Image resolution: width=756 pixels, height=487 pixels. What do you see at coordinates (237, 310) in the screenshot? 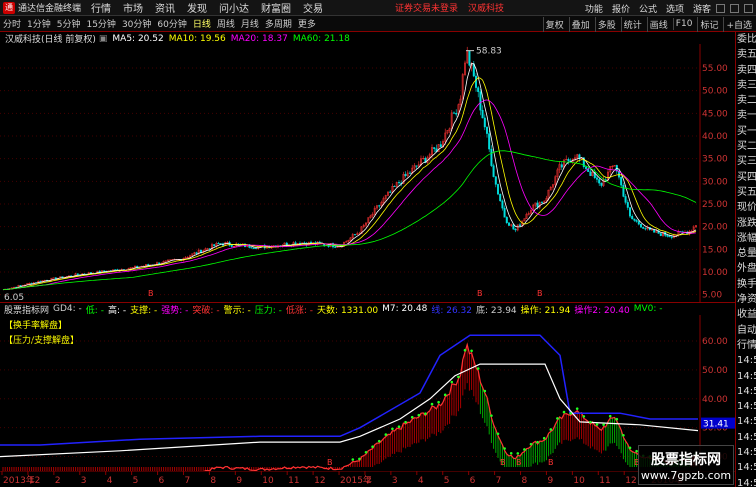
I see `ind-warning: 警示: -` at bounding box center [237, 310].